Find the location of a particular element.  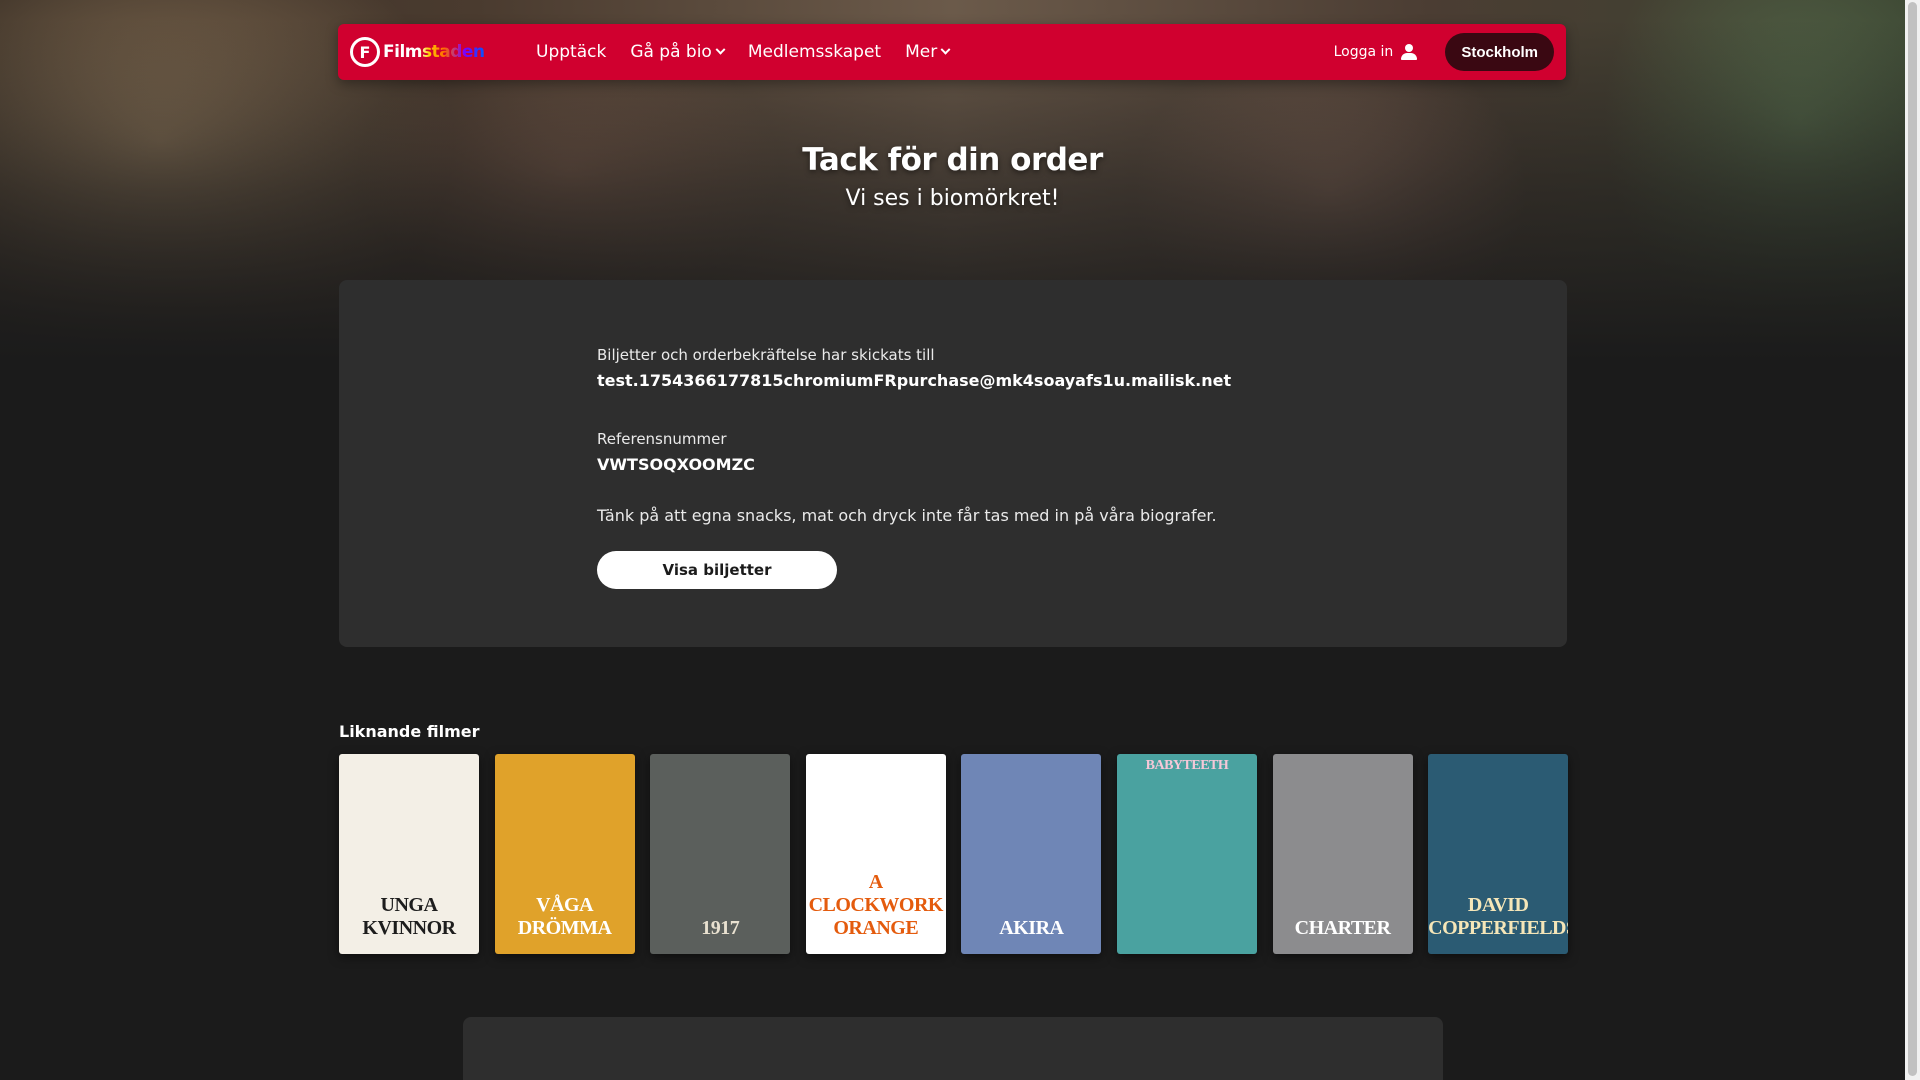

footer-panel is located at coordinates (953, 1048).